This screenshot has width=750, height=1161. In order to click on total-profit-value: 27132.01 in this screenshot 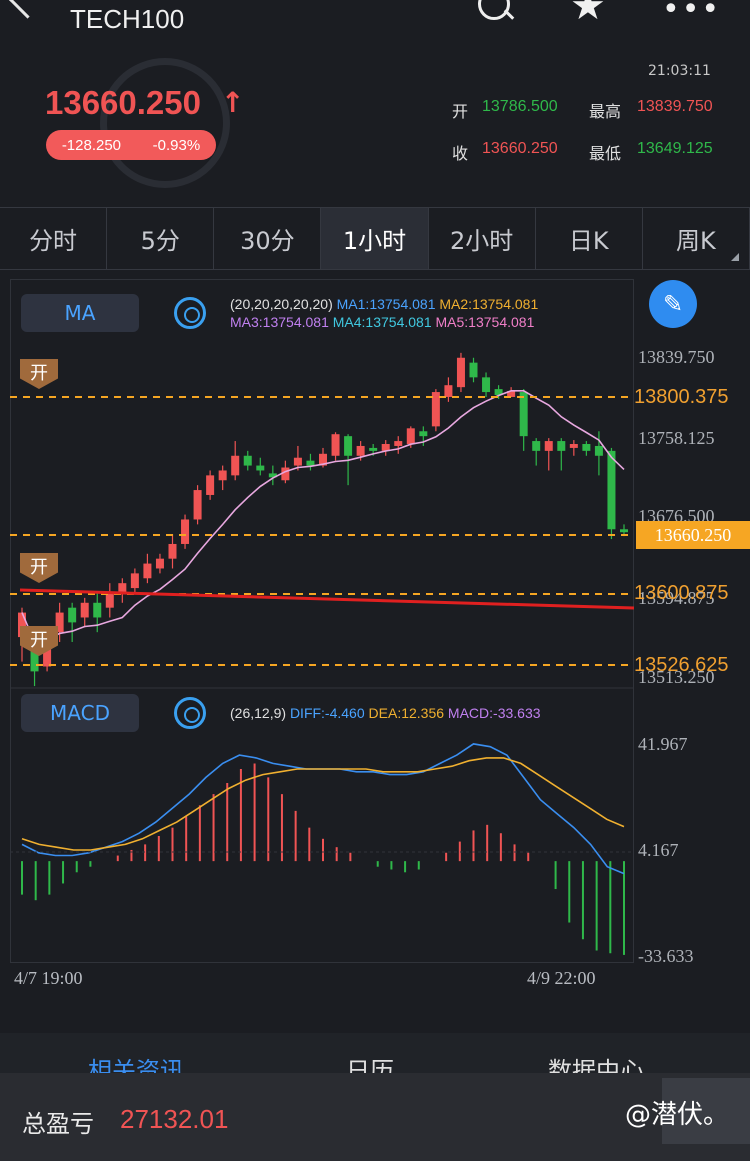, I will do `click(174, 1119)`.